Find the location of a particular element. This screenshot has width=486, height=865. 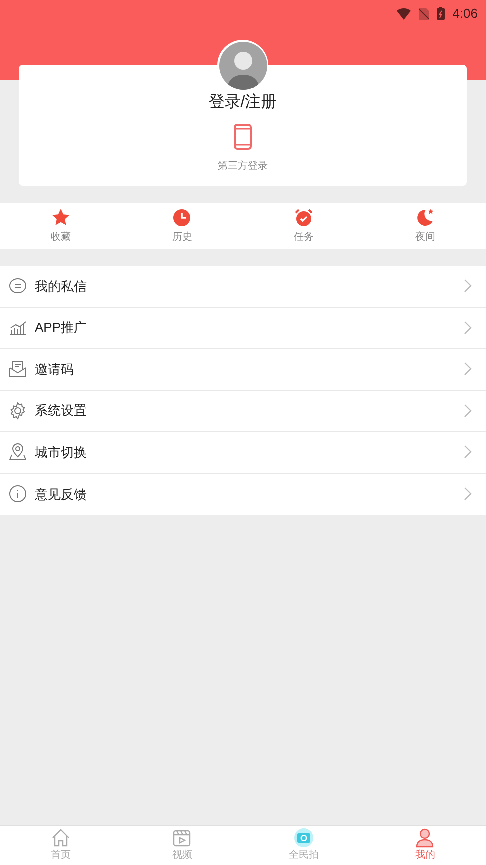

location-pin-icon is located at coordinates (18, 452).